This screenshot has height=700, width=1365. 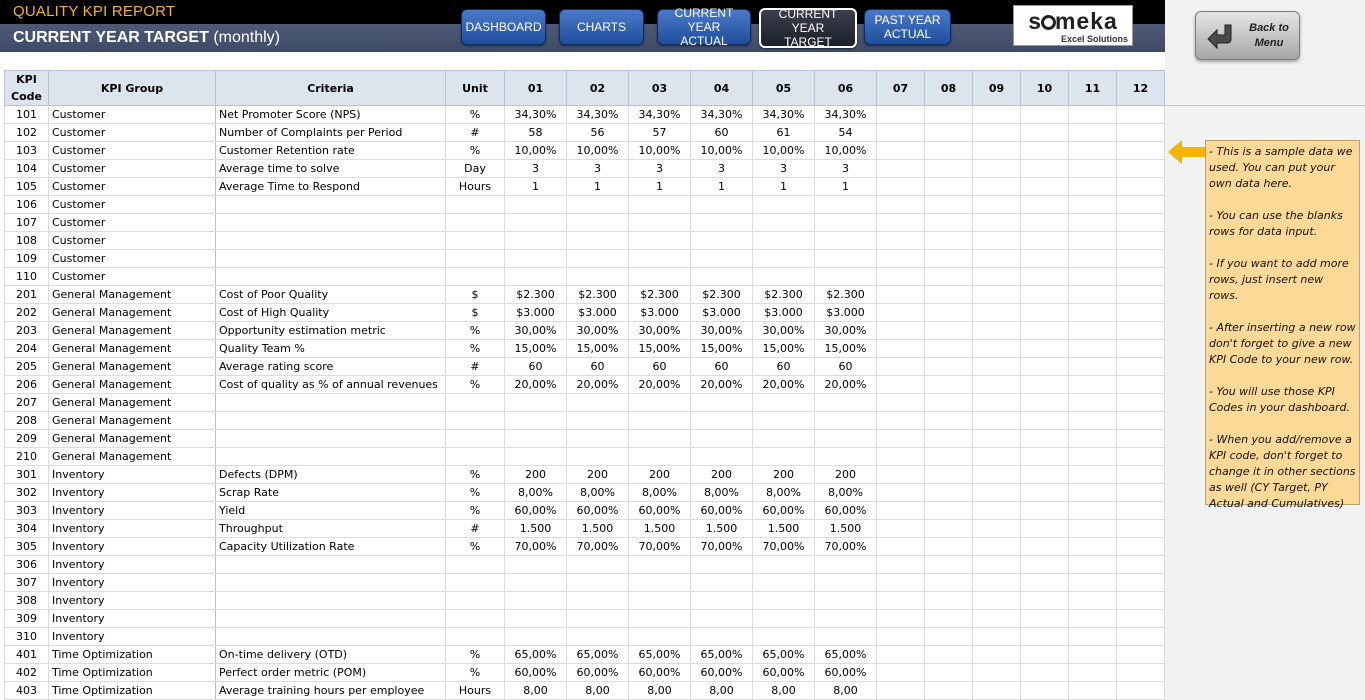 I want to click on month-value-cell: 1, so click(x=845, y=186).